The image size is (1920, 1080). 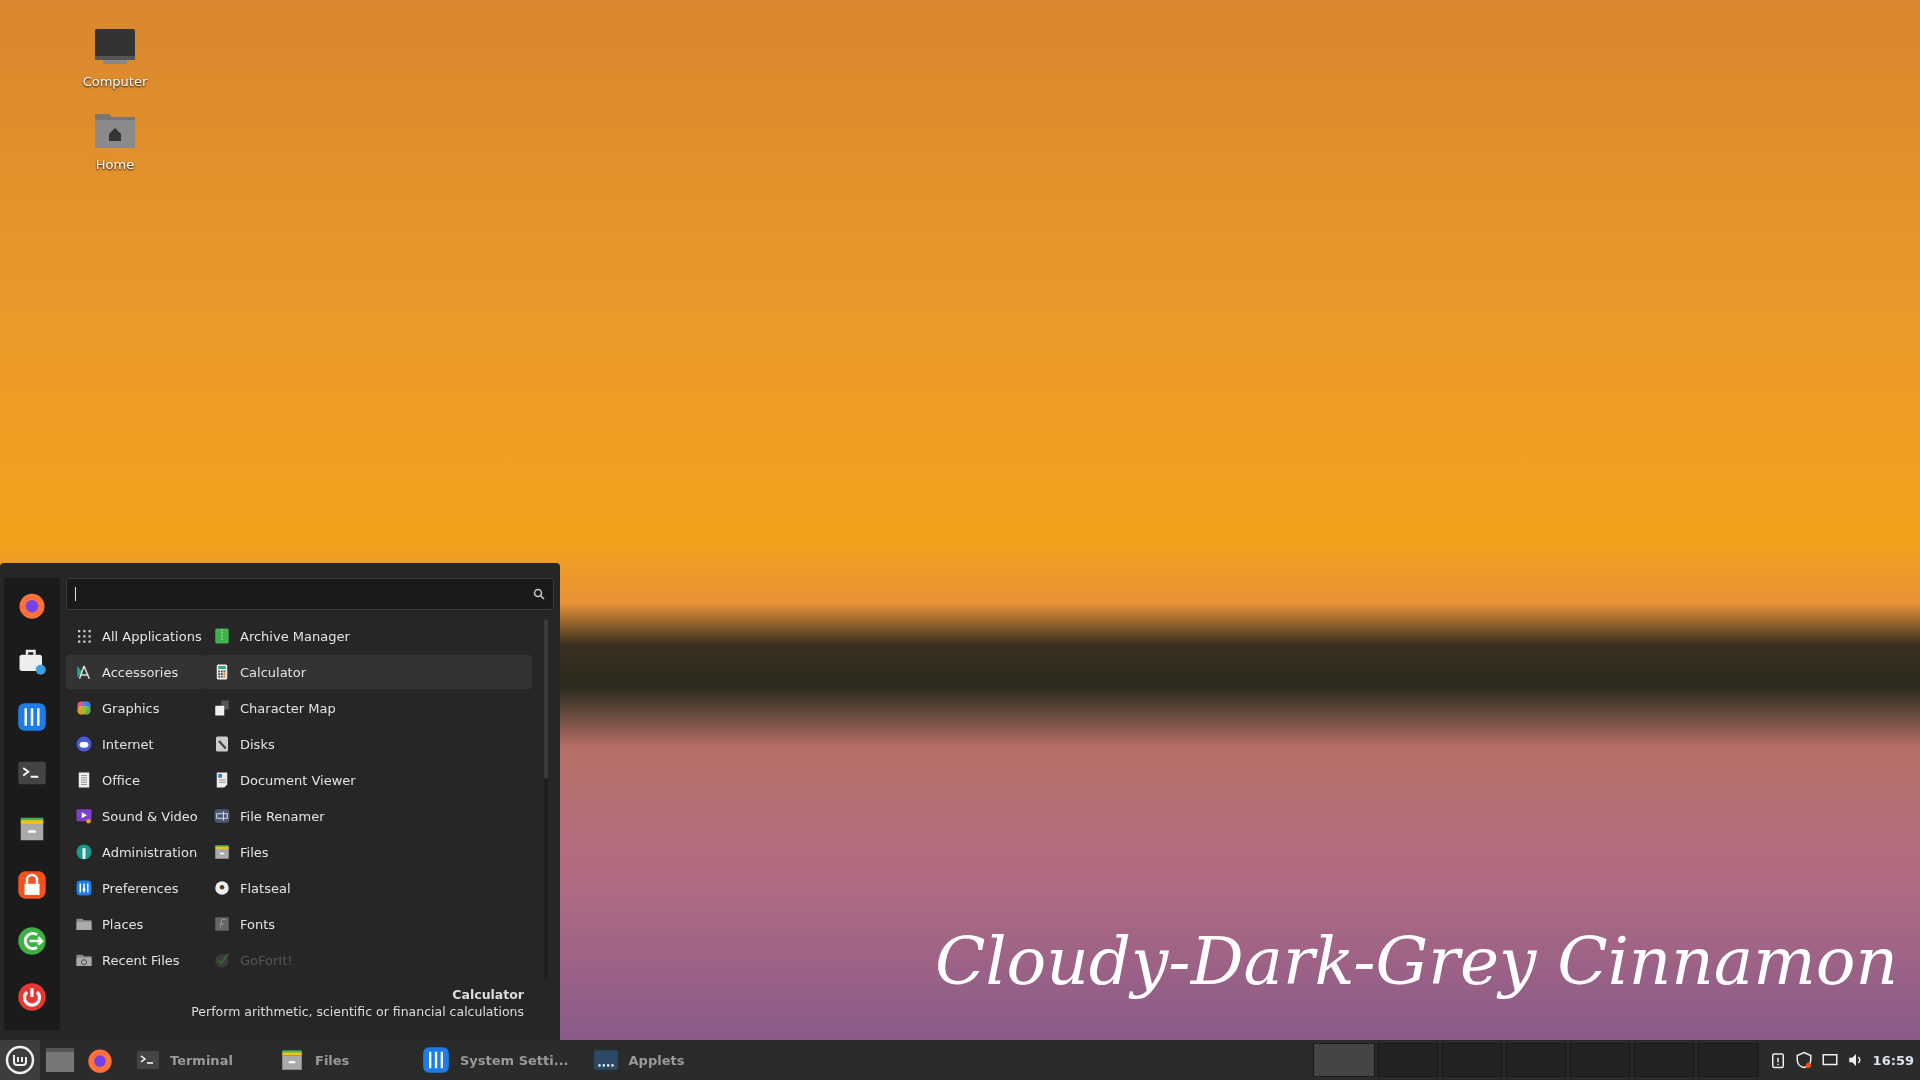 What do you see at coordinates (222, 888) in the screenshot?
I see `seal-icon` at bounding box center [222, 888].